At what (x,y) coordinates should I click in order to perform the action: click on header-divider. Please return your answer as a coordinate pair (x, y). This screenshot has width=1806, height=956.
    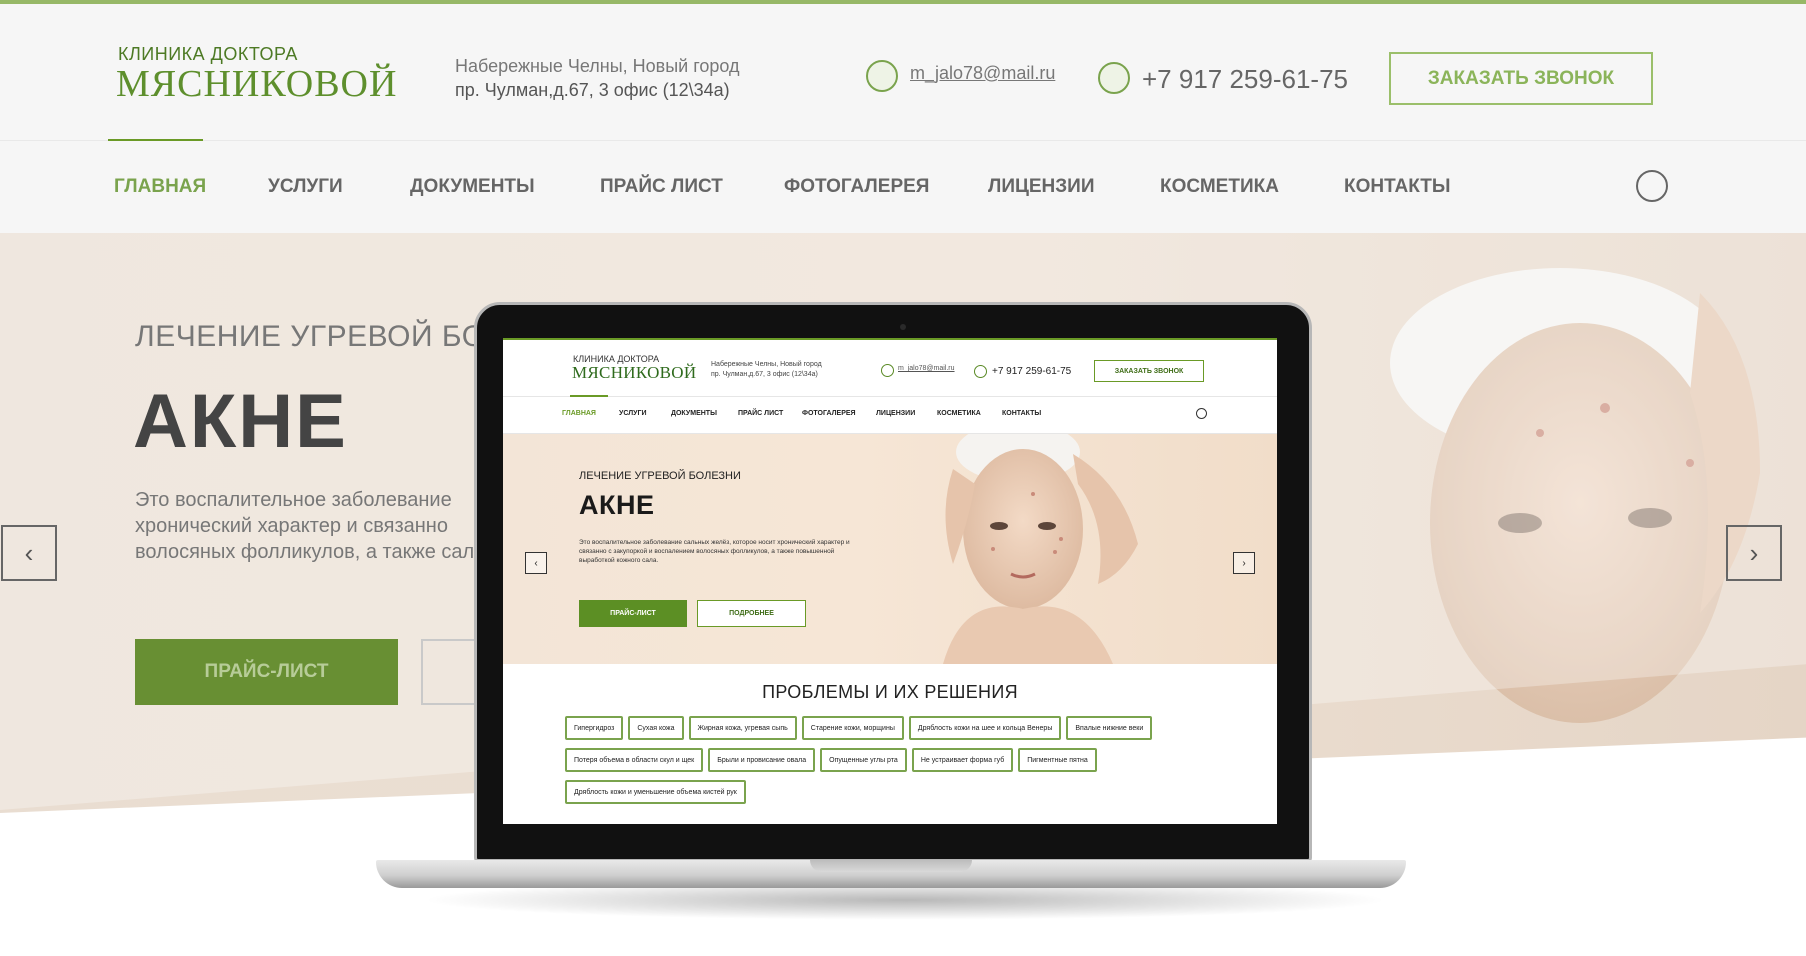
    Looking at the image, I should click on (890, 396).